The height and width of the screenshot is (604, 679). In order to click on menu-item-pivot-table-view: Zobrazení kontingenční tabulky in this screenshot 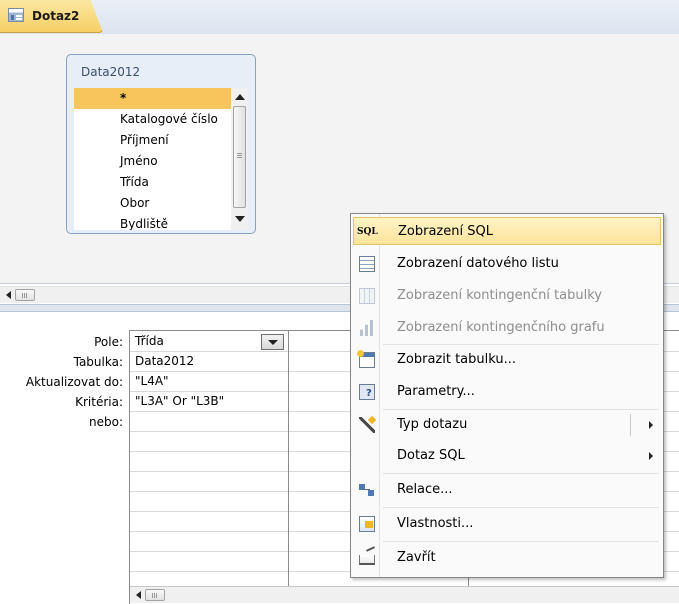, I will do `click(507, 296)`.